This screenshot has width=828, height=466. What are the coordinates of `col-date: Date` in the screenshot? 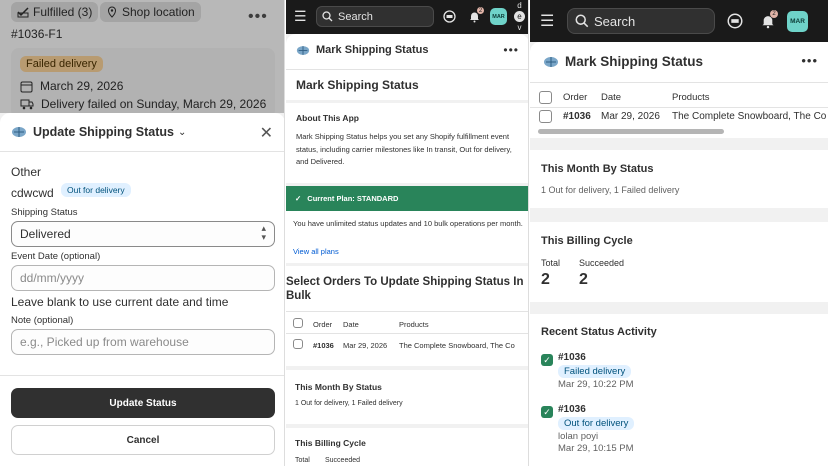 It's located at (611, 97).